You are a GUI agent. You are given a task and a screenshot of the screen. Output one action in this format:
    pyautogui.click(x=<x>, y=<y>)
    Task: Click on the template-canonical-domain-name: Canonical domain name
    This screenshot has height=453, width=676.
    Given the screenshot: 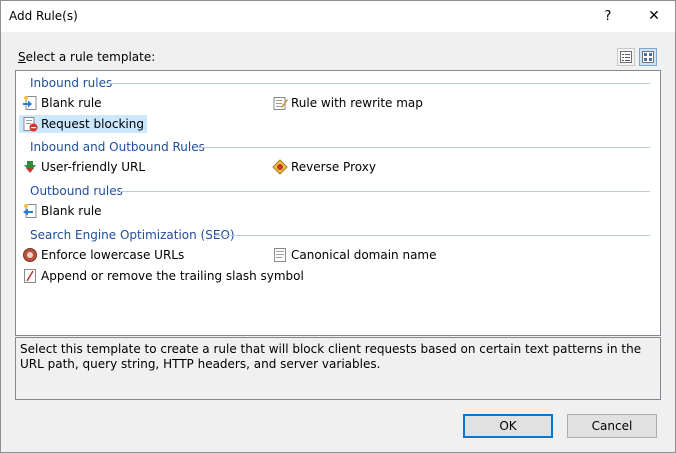 What is the action you would take?
    pyautogui.click(x=354, y=255)
    